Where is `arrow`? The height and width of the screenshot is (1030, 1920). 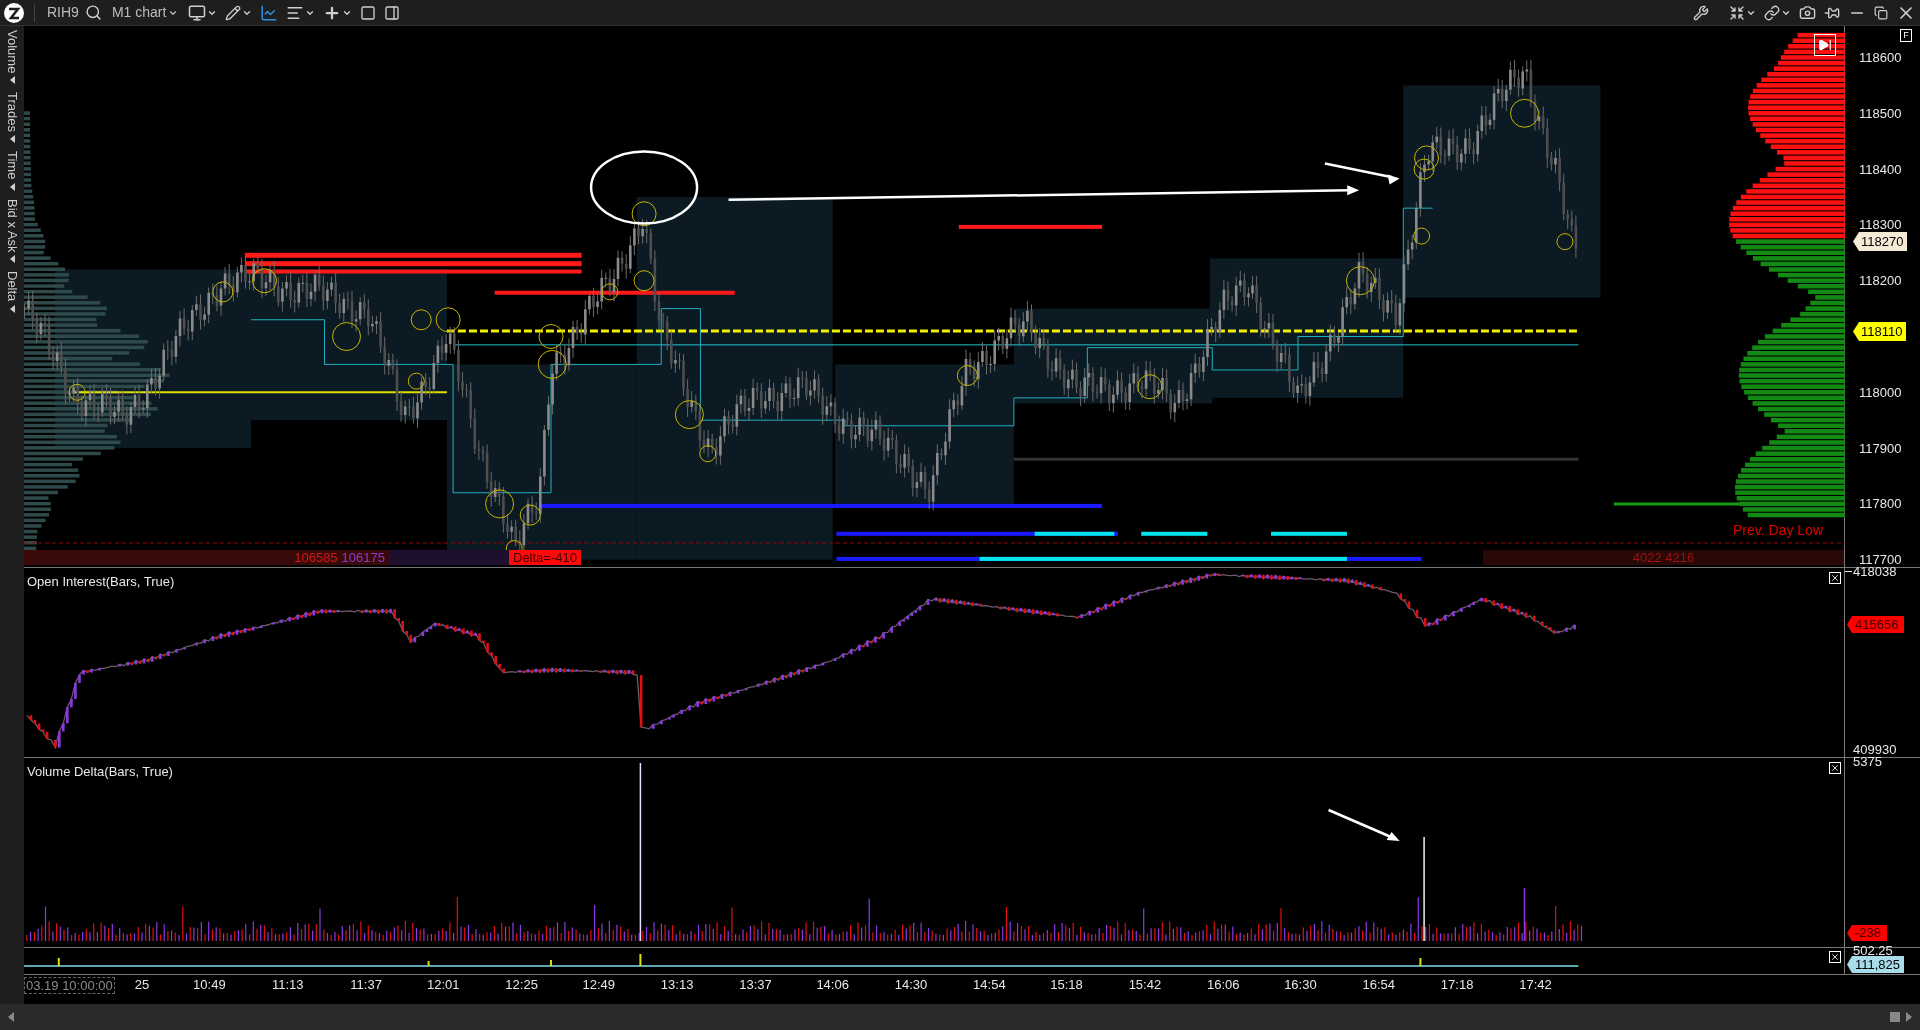 arrow is located at coordinates (1364, 824).